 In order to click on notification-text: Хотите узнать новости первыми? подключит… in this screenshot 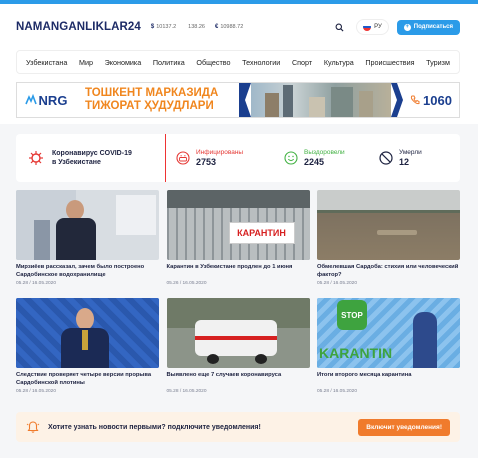, I will do `click(154, 427)`.